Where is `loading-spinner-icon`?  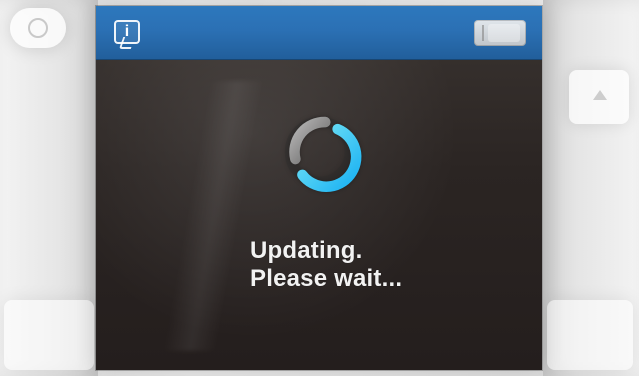 loading-spinner-icon is located at coordinates (323, 154).